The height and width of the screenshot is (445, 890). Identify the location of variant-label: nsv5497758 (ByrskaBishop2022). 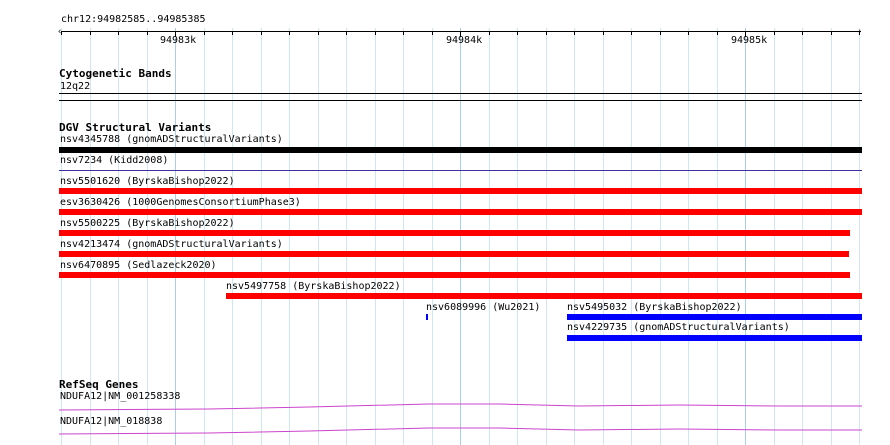
(313, 286).